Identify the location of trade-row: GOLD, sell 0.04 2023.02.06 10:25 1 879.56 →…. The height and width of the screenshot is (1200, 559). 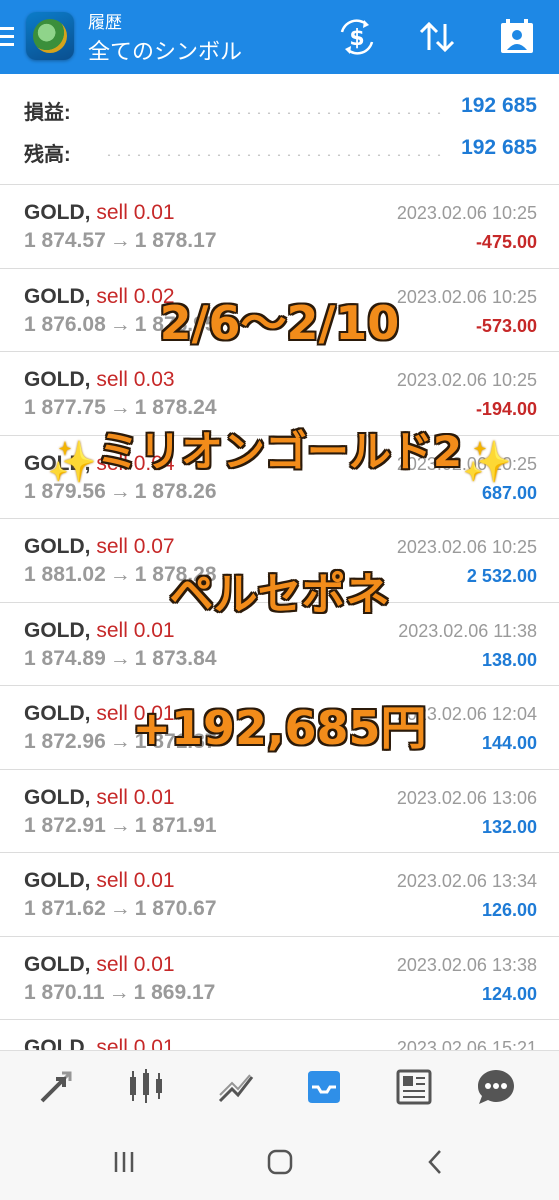
(279, 477).